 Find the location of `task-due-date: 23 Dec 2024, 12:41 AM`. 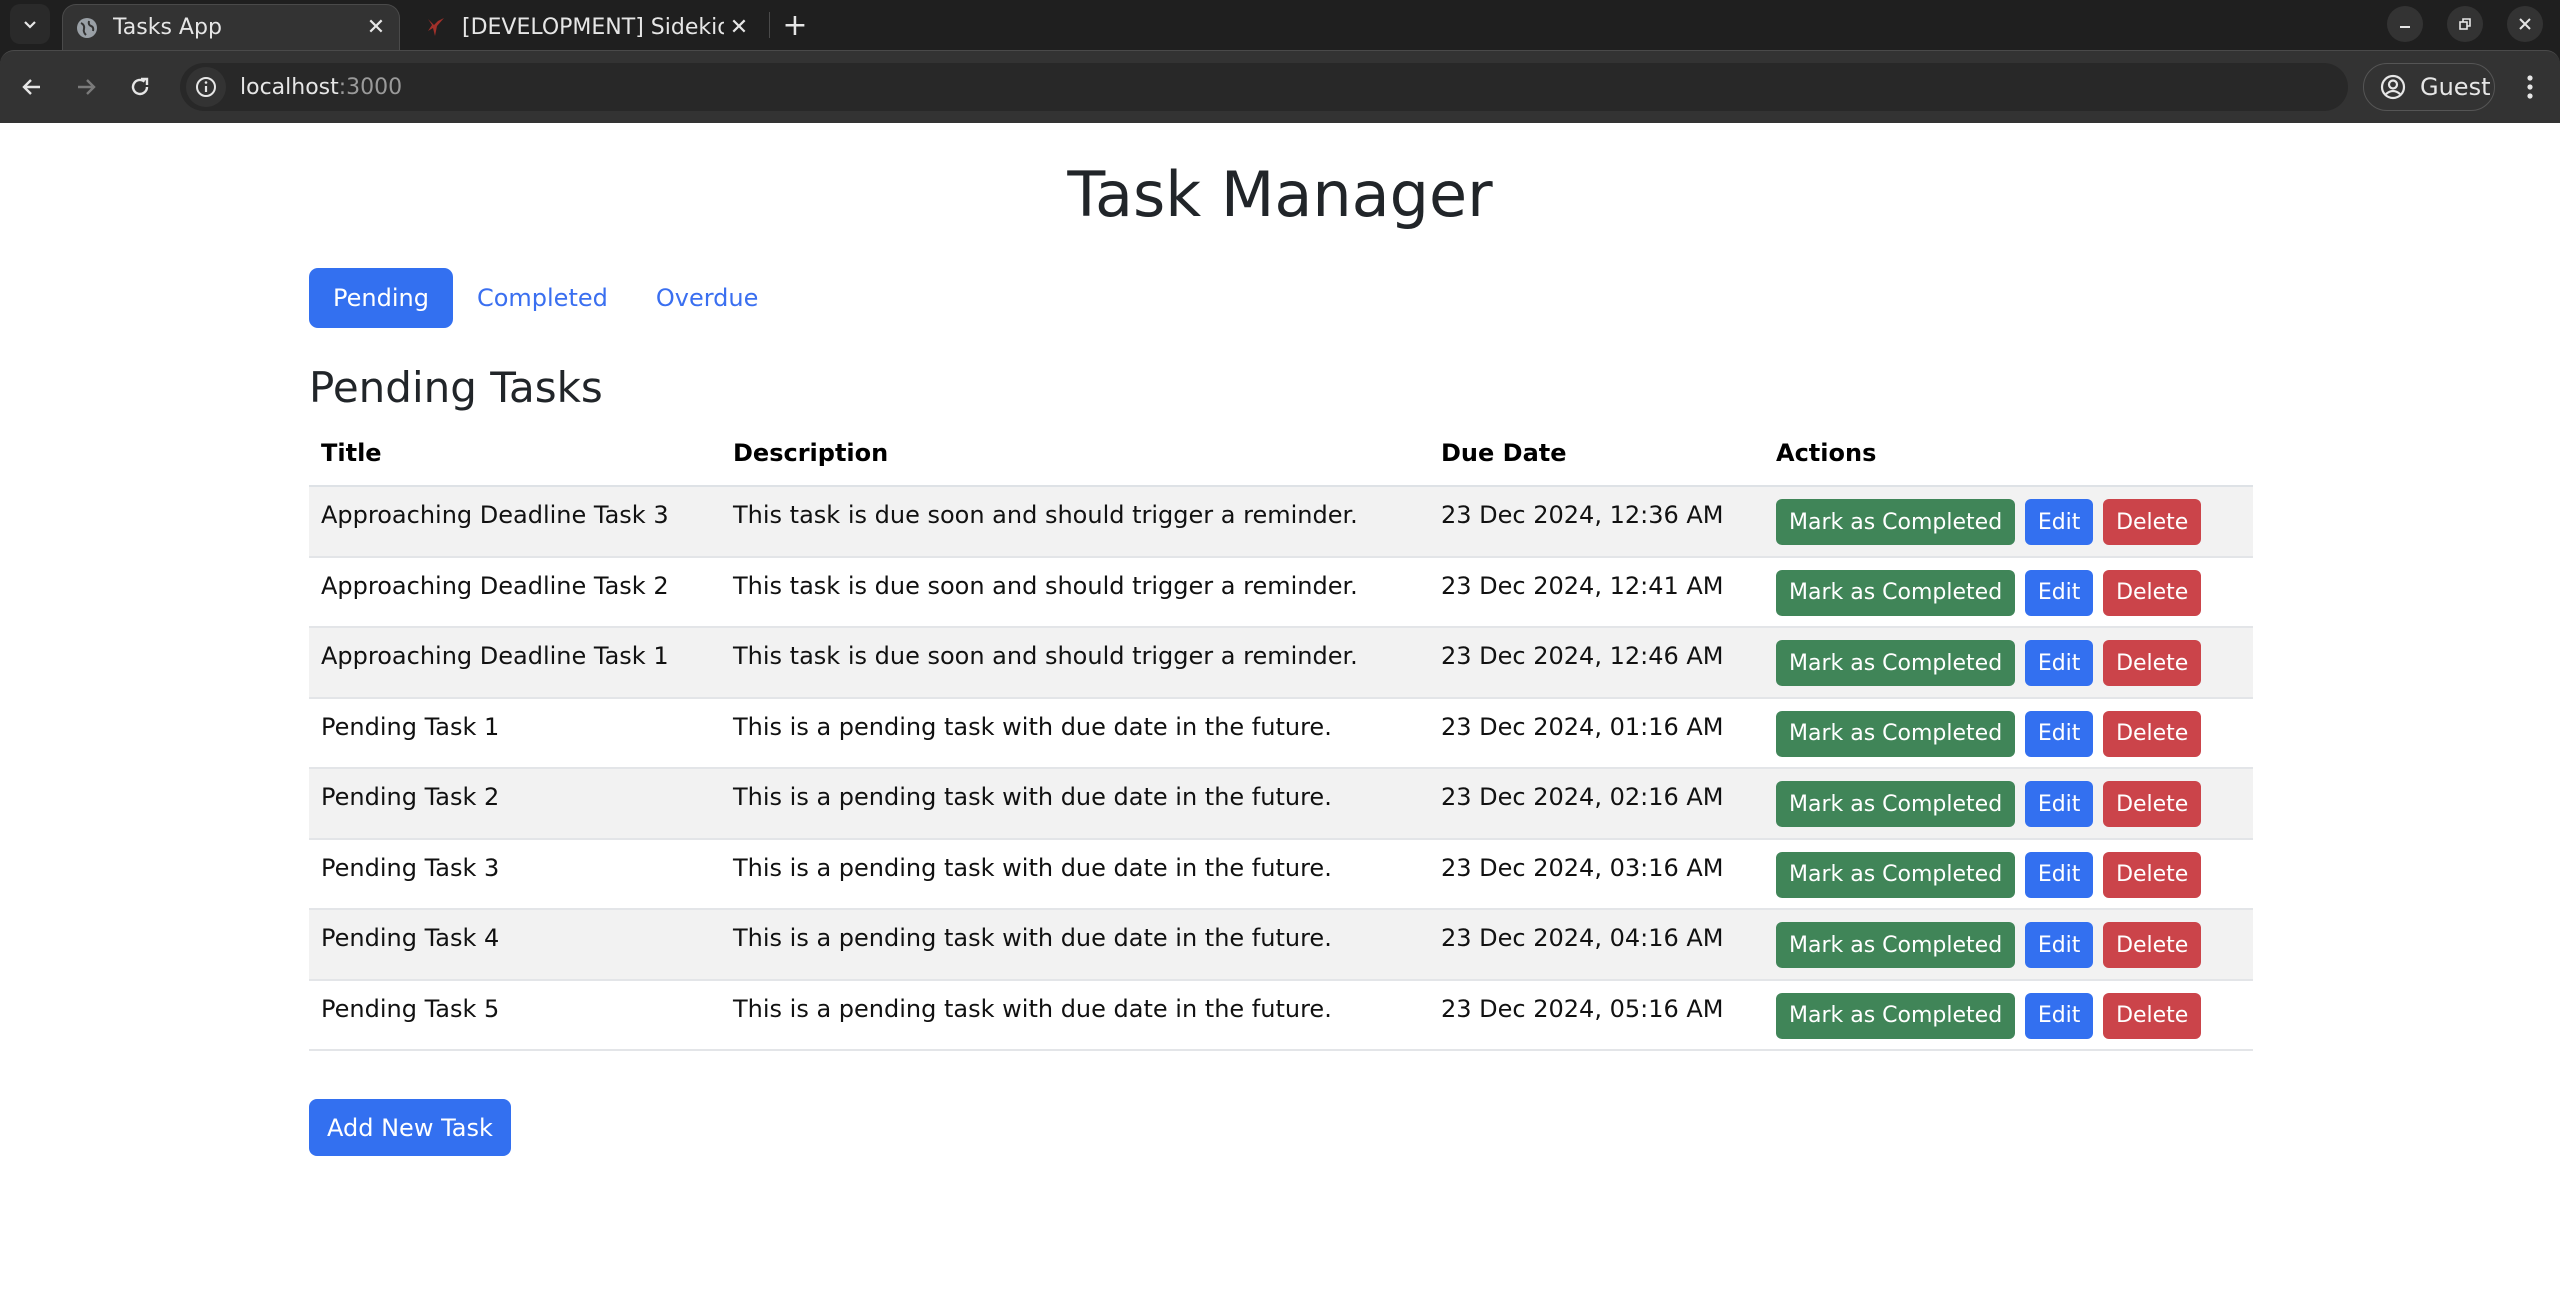

task-due-date: 23 Dec 2024, 12:41 AM is located at coordinates (1596, 592).